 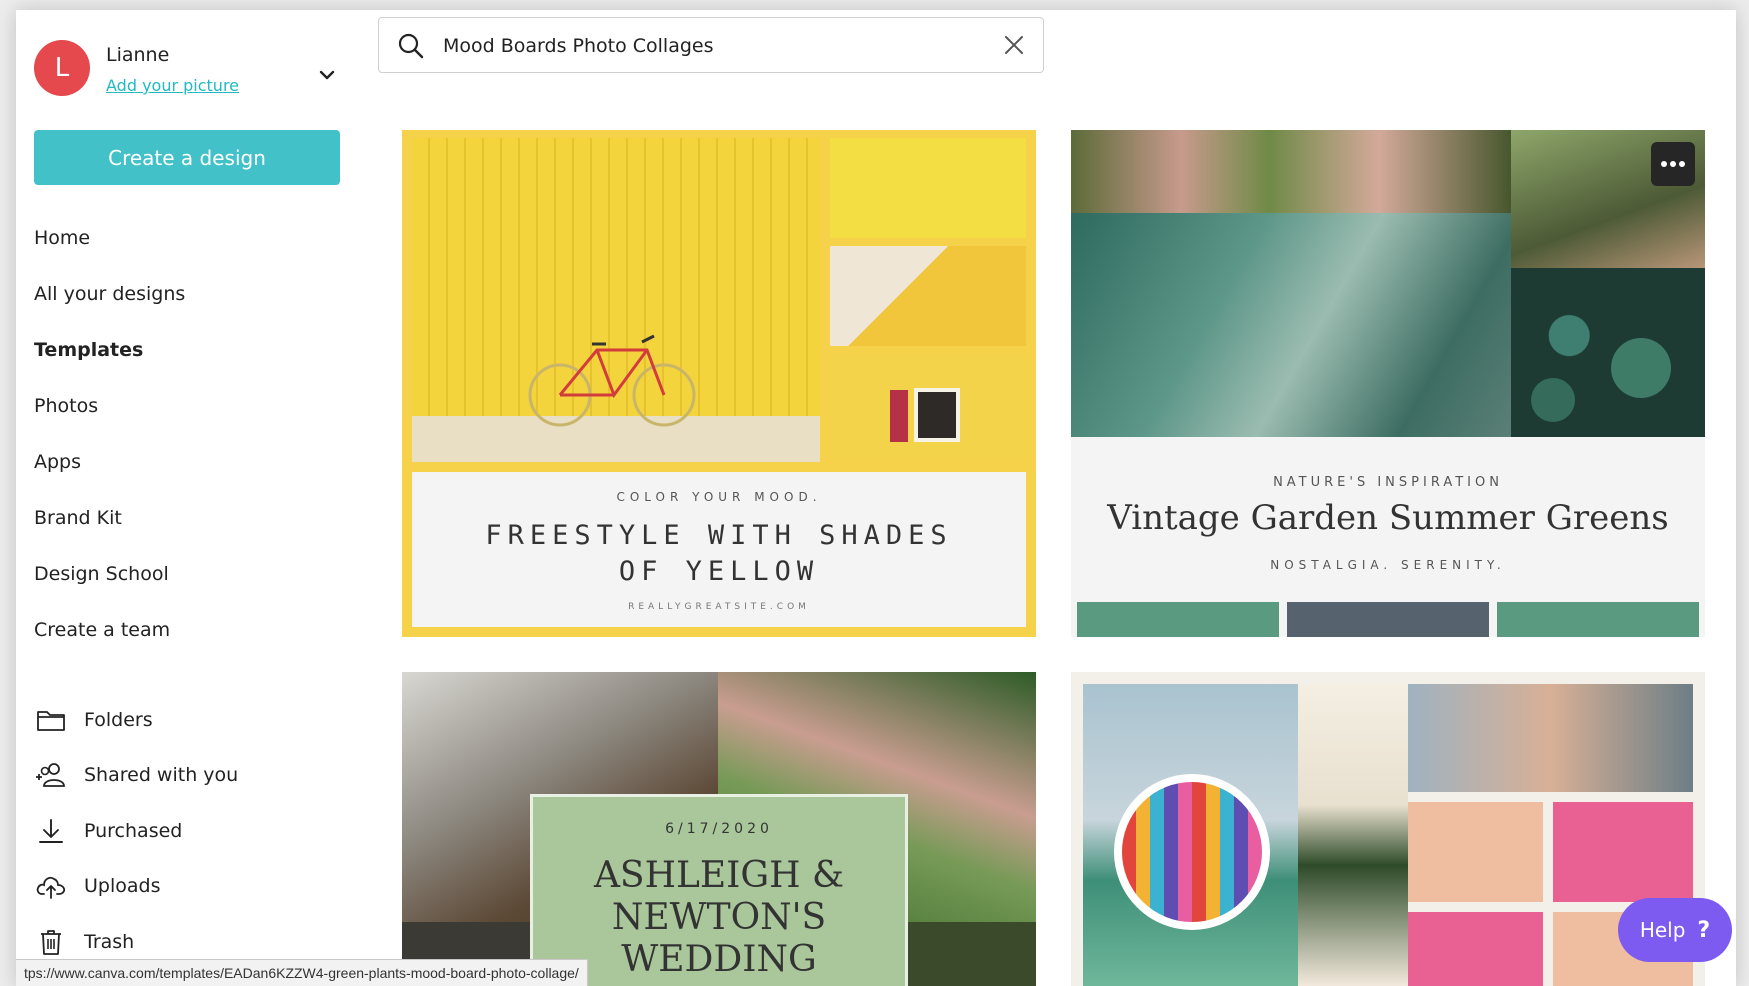 What do you see at coordinates (51, 831) in the screenshot?
I see `download-icon` at bounding box center [51, 831].